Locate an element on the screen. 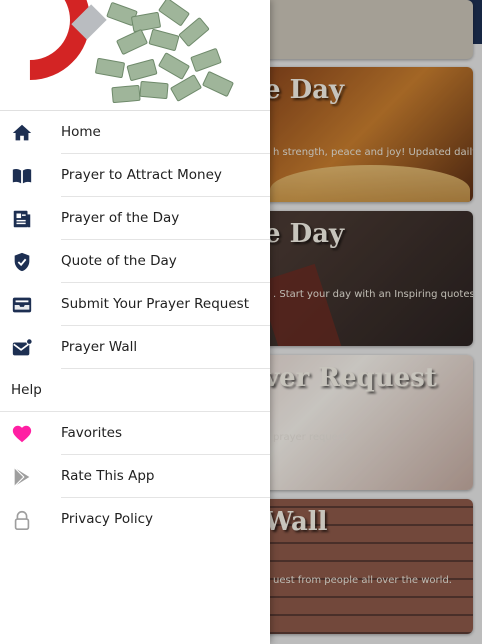  drawer-item-label: Prayer to Attract Money is located at coordinates (141, 175).